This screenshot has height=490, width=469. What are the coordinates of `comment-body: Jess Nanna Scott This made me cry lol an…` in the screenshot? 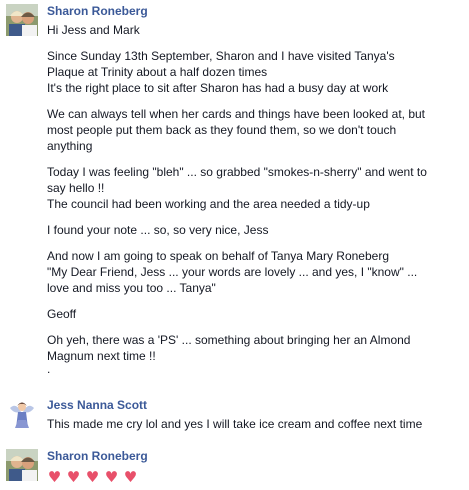 It's located at (256, 415).